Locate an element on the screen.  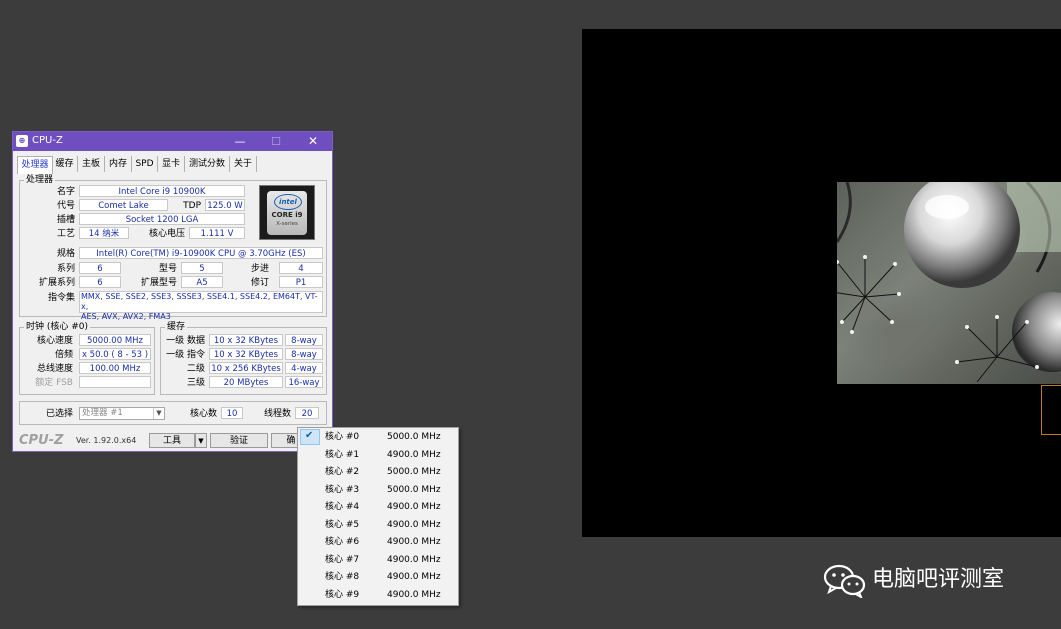
processor-selector-value: 处理器 #1 is located at coordinates (102, 413).